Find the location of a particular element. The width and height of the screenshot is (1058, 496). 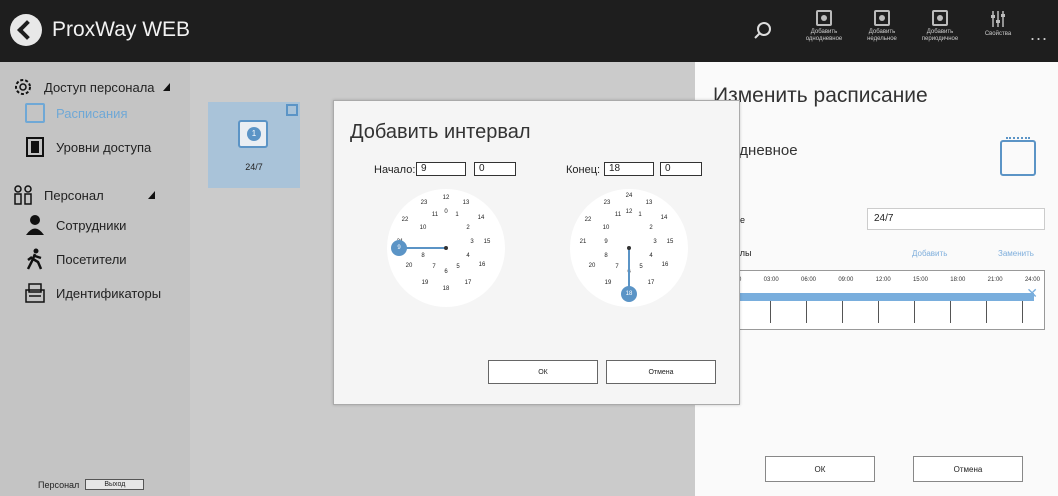

start-hour-input: 9 is located at coordinates (441, 169).